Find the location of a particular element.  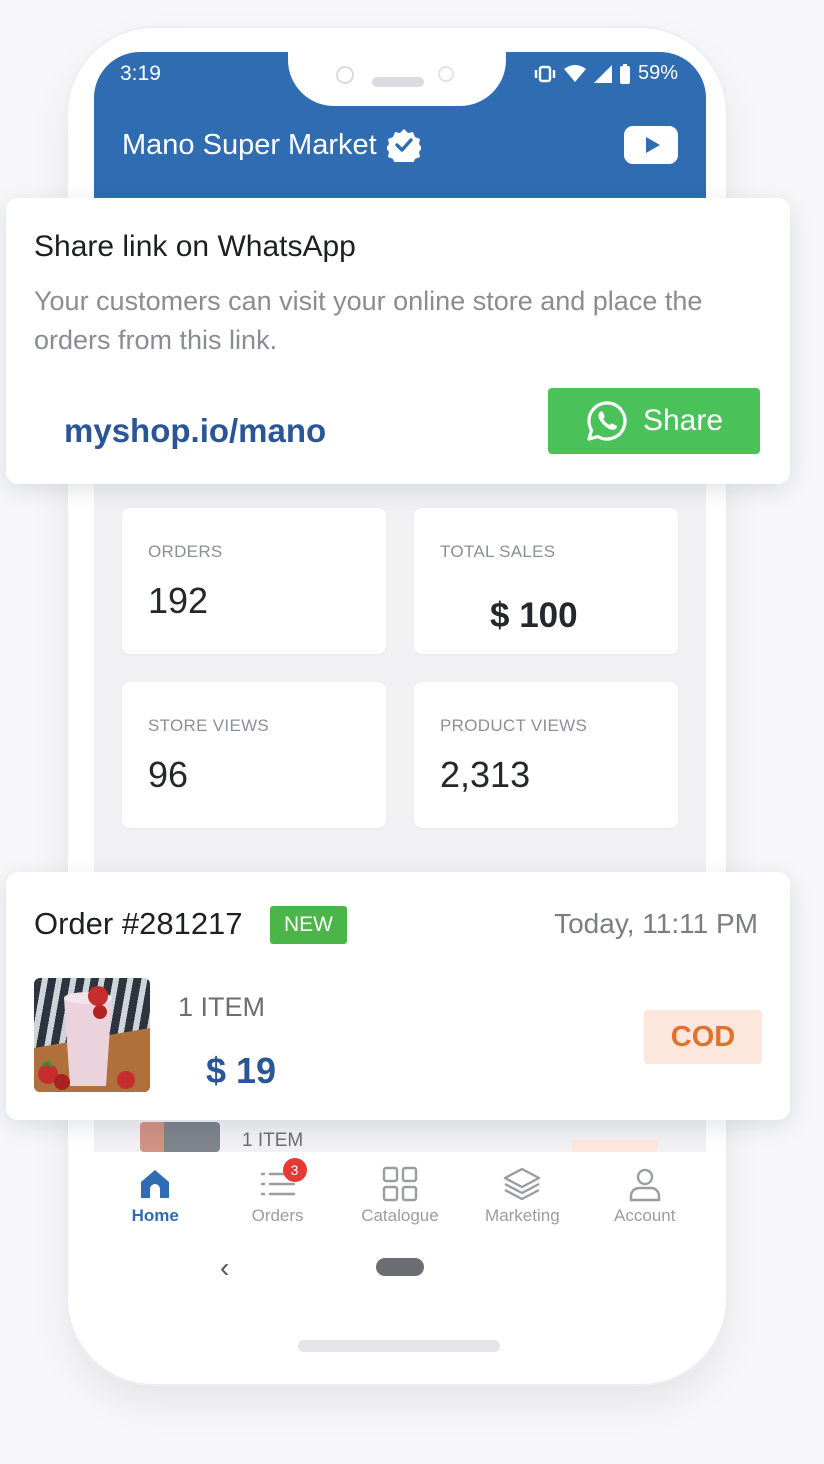

camera-icon is located at coordinates (345, 75).